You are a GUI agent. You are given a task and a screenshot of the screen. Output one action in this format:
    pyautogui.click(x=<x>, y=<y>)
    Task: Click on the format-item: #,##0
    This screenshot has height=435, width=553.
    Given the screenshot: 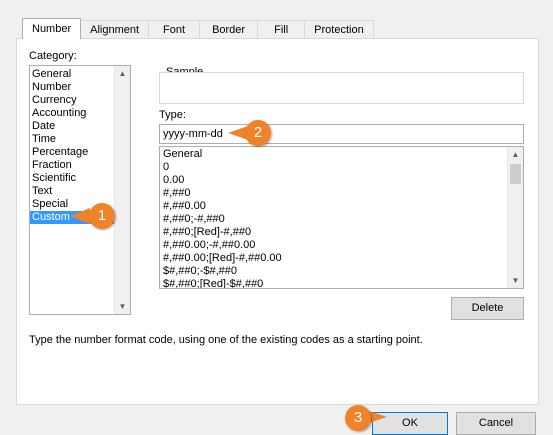 What is the action you would take?
    pyautogui.click(x=222, y=193)
    